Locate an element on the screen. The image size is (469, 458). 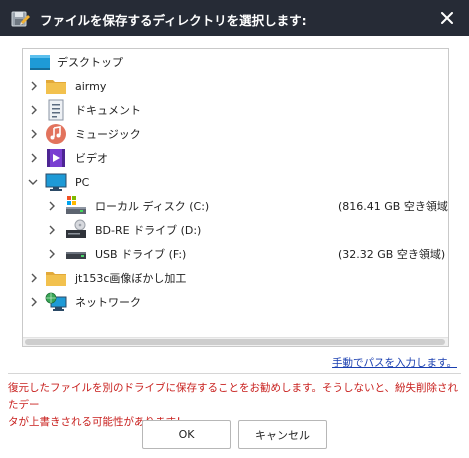
music-icon is located at coordinates (56, 134).